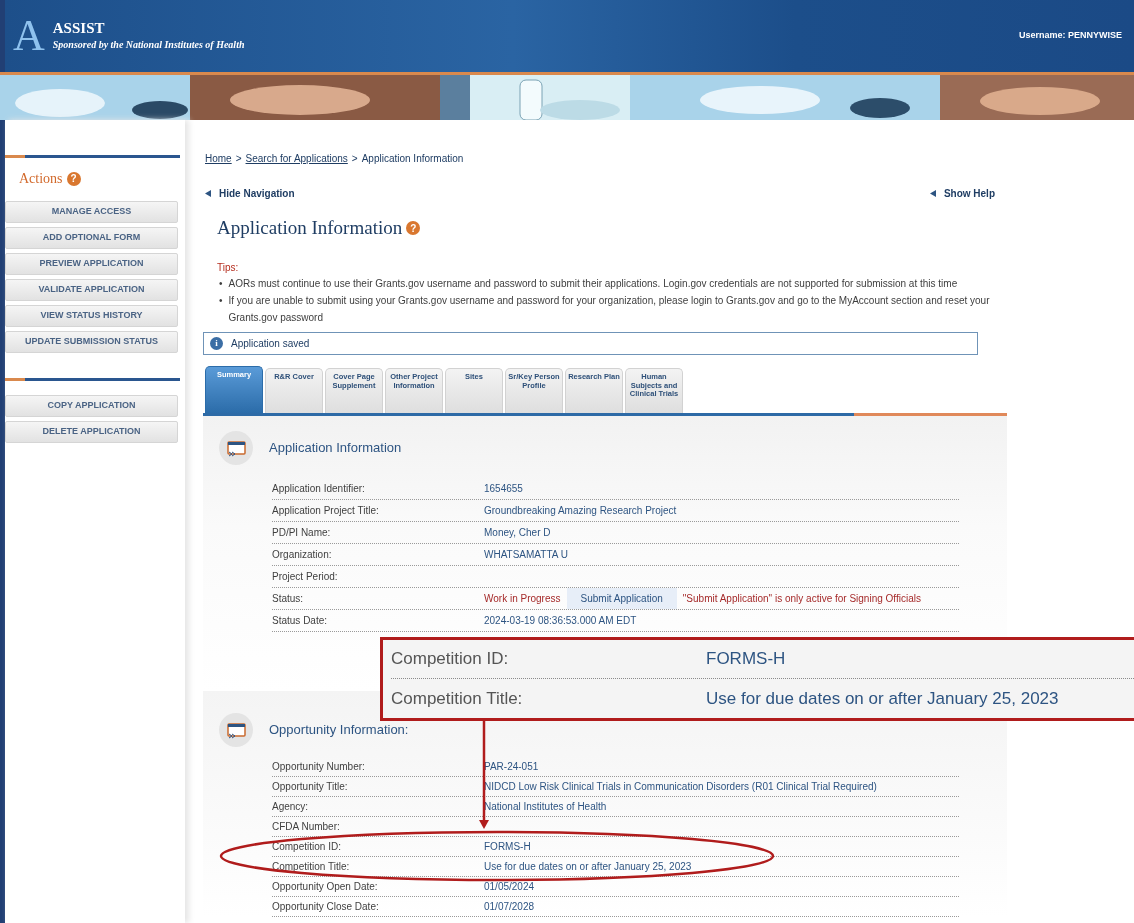  What do you see at coordinates (300, 621) in the screenshot?
I see `field-label: Status Date:` at bounding box center [300, 621].